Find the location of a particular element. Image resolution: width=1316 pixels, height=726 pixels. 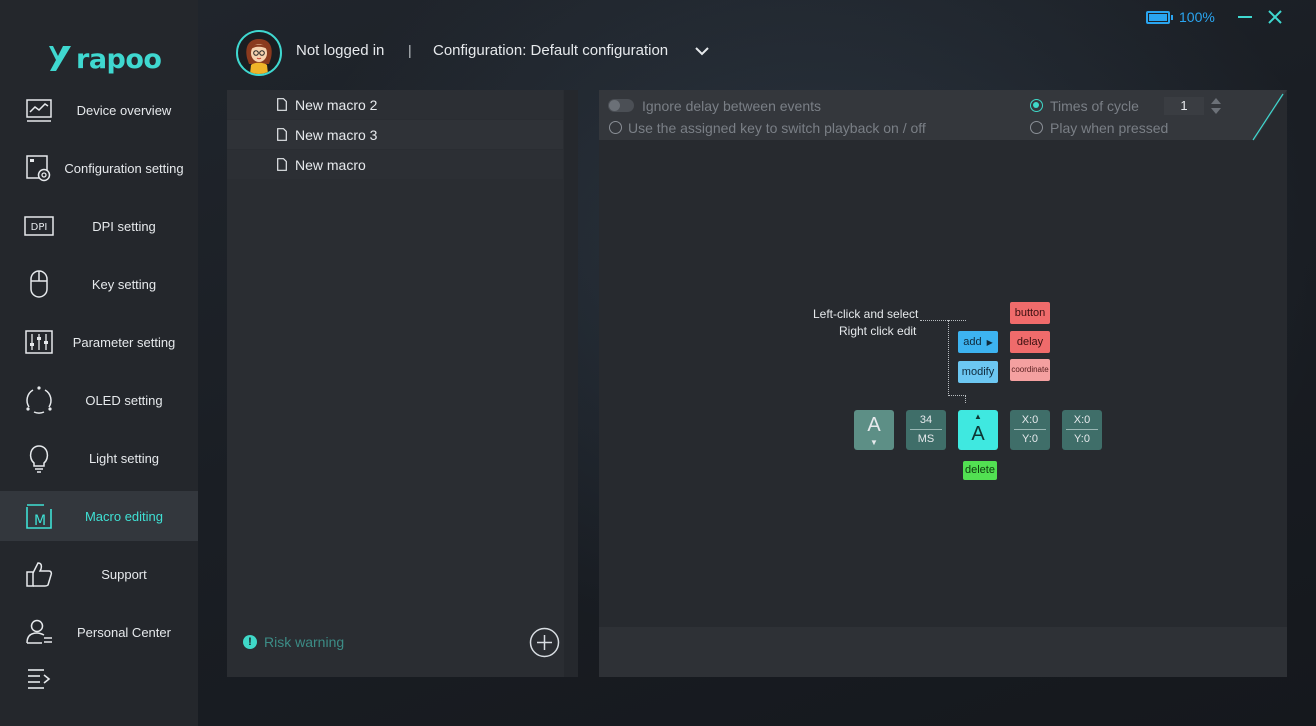

avatar is located at coordinates (259, 53).